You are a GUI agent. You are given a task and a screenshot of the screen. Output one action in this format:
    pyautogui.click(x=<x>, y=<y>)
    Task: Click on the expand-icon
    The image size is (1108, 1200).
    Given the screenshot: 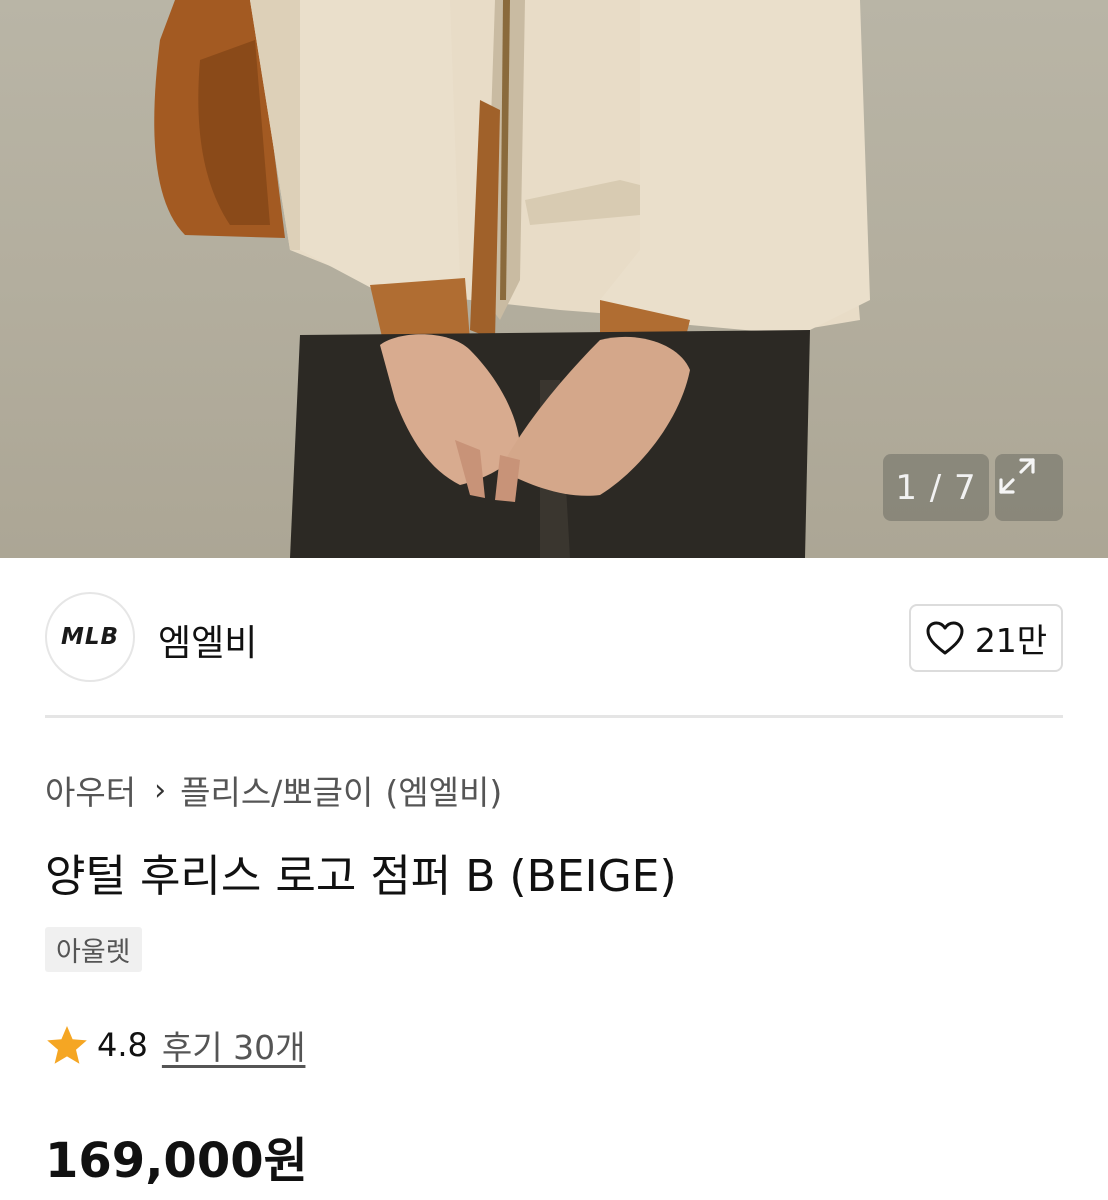 What is the action you would take?
    pyautogui.click(x=1017, y=476)
    